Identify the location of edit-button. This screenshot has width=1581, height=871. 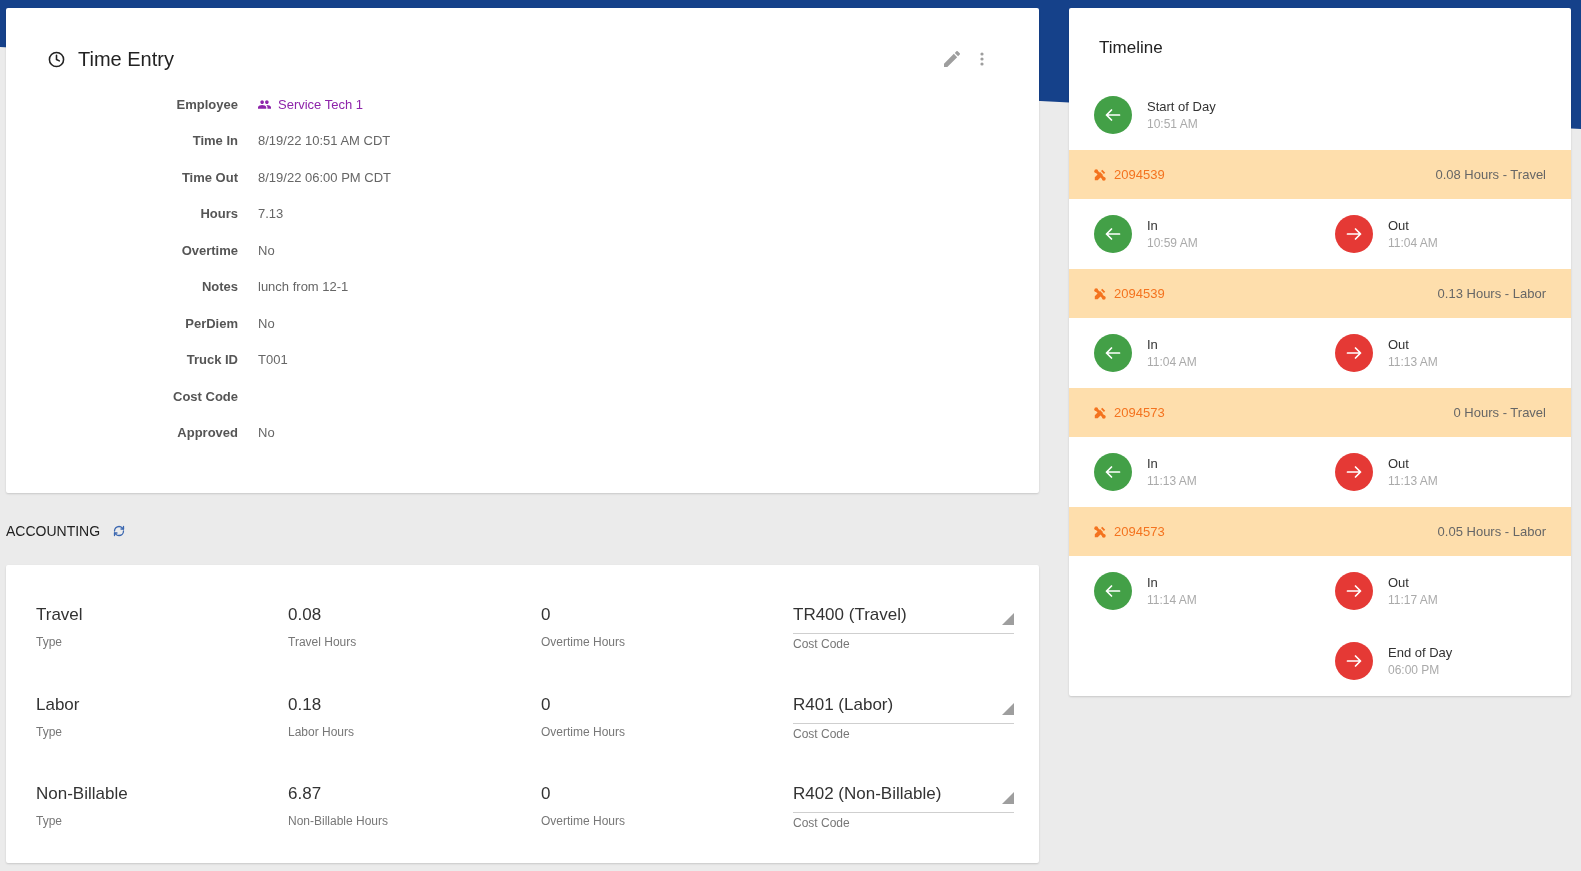
(952, 59).